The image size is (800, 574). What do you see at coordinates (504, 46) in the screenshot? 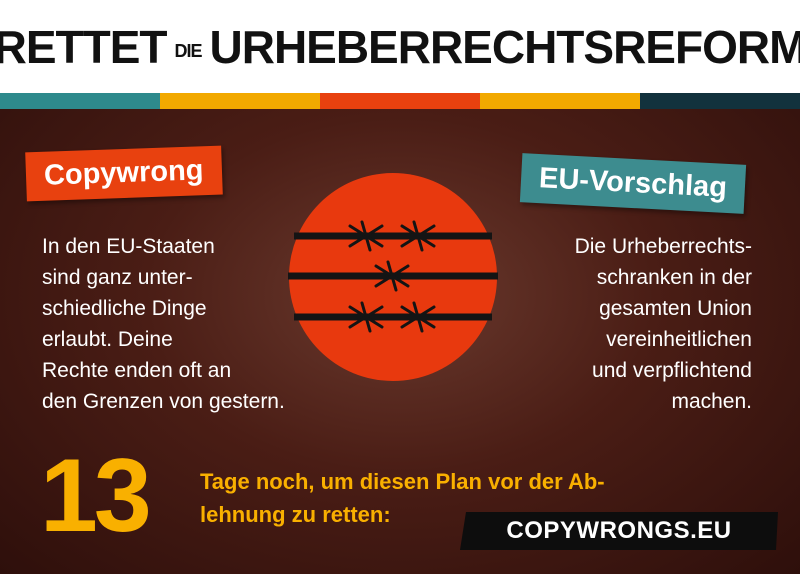
I see `title-urheberrechtsreform: URHEBERRECHTSREFORM` at bounding box center [504, 46].